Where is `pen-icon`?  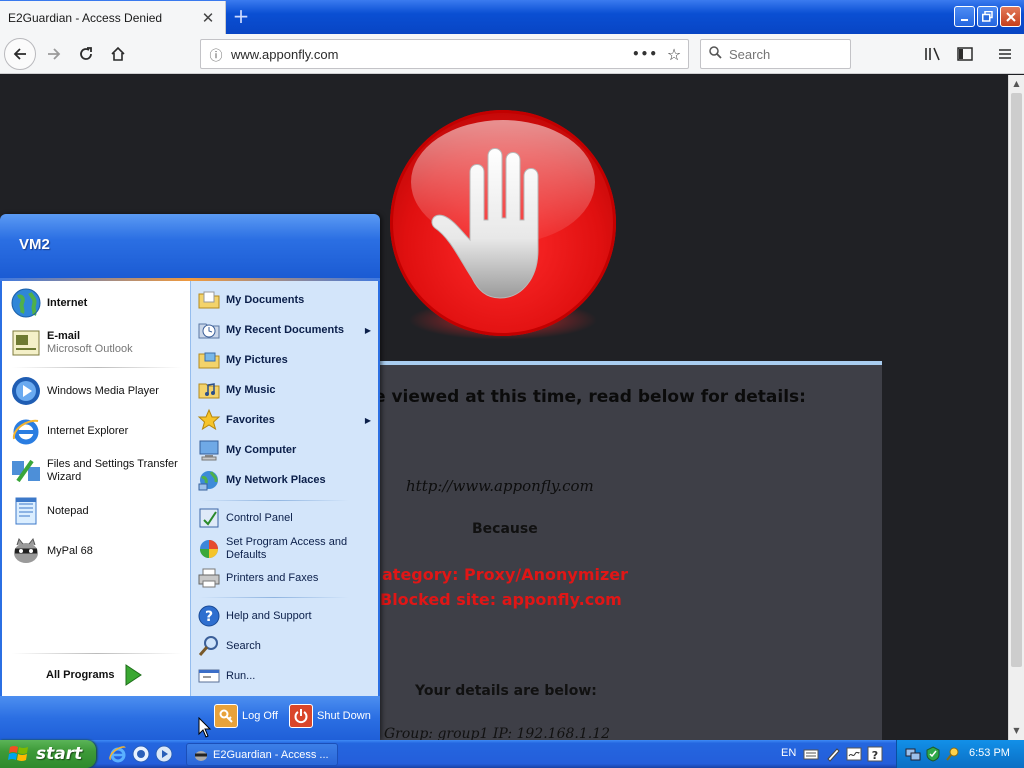
pen-icon is located at coordinates (833, 754).